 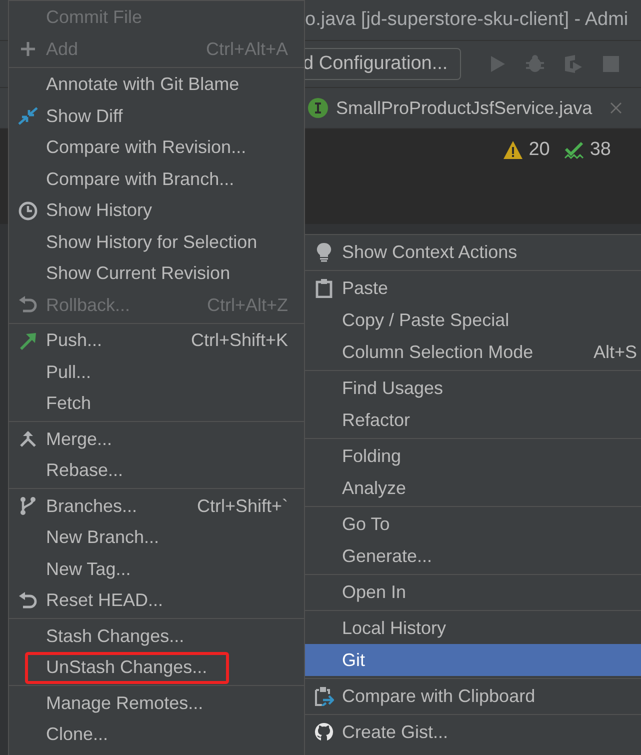 What do you see at coordinates (534, 64) in the screenshot?
I see `debug-icon` at bounding box center [534, 64].